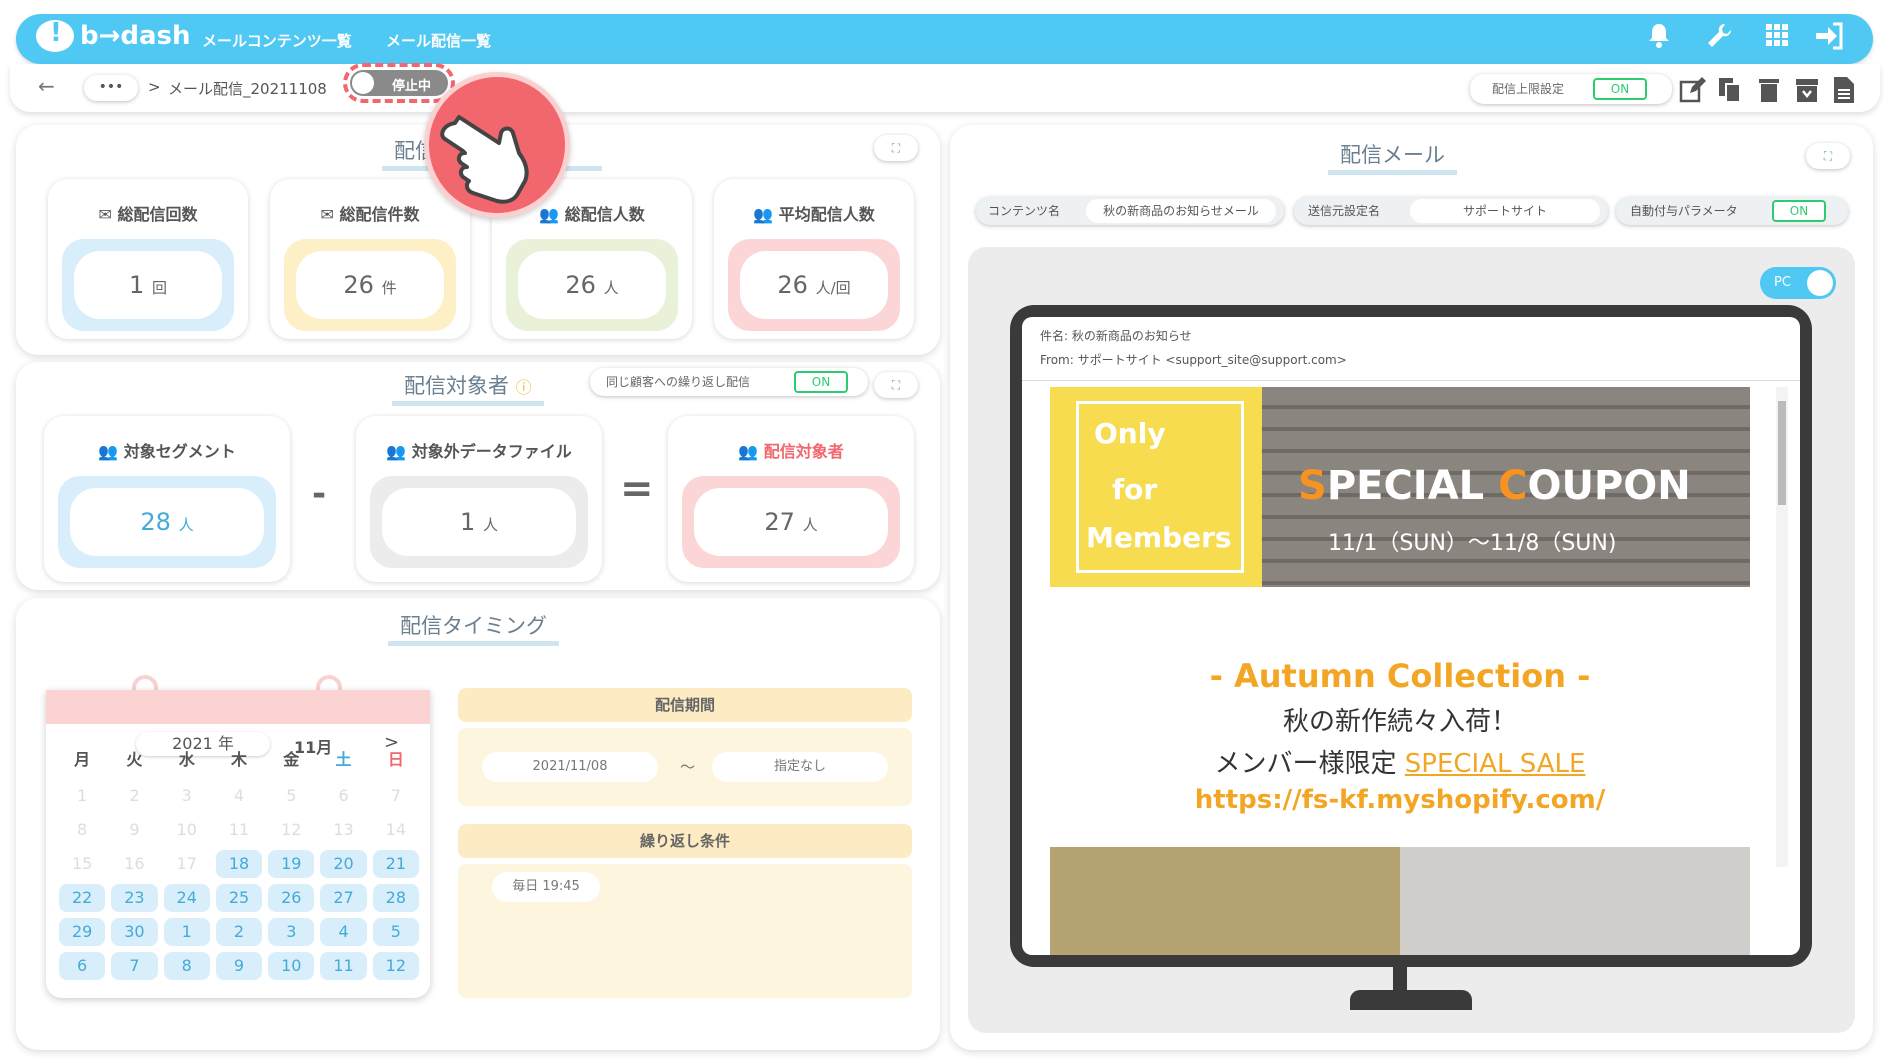  What do you see at coordinates (1777, 39) in the screenshot?
I see `grid-icon` at bounding box center [1777, 39].